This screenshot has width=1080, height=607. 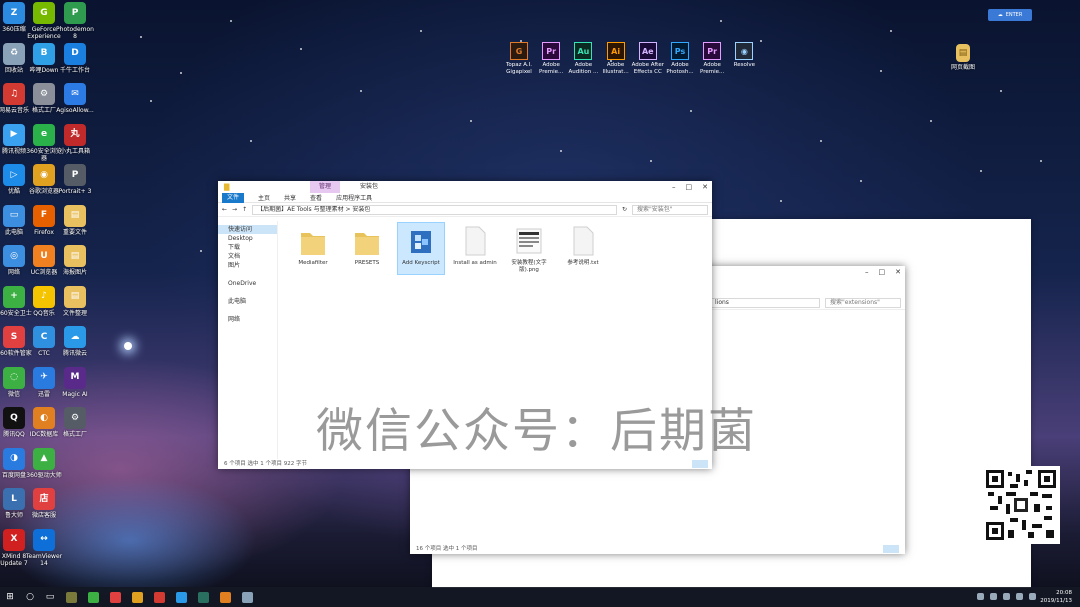 I want to click on desktop-icon-label: 文件整理, so click(x=74, y=313).